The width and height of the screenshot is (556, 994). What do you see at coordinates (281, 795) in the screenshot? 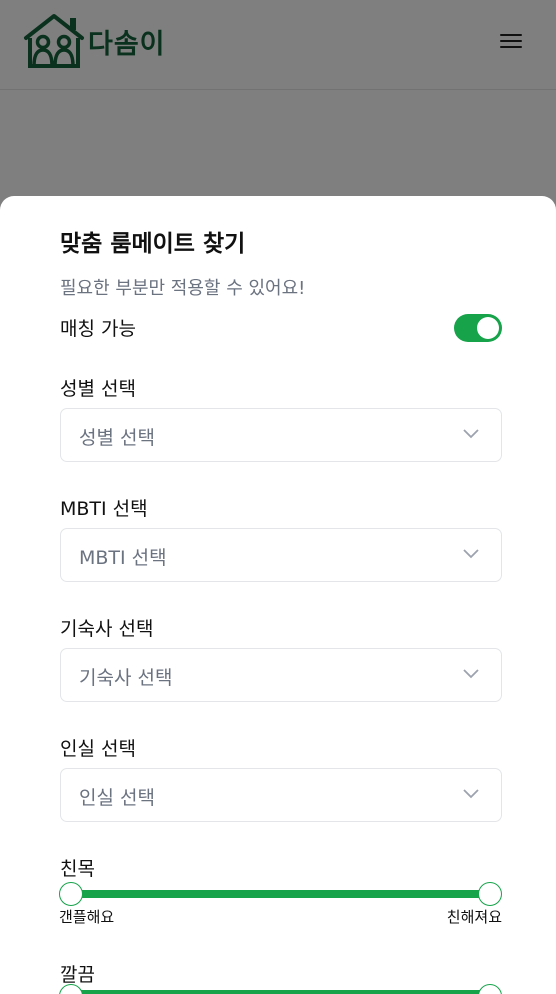
I see `room-capacity-select: 인실 선택` at bounding box center [281, 795].